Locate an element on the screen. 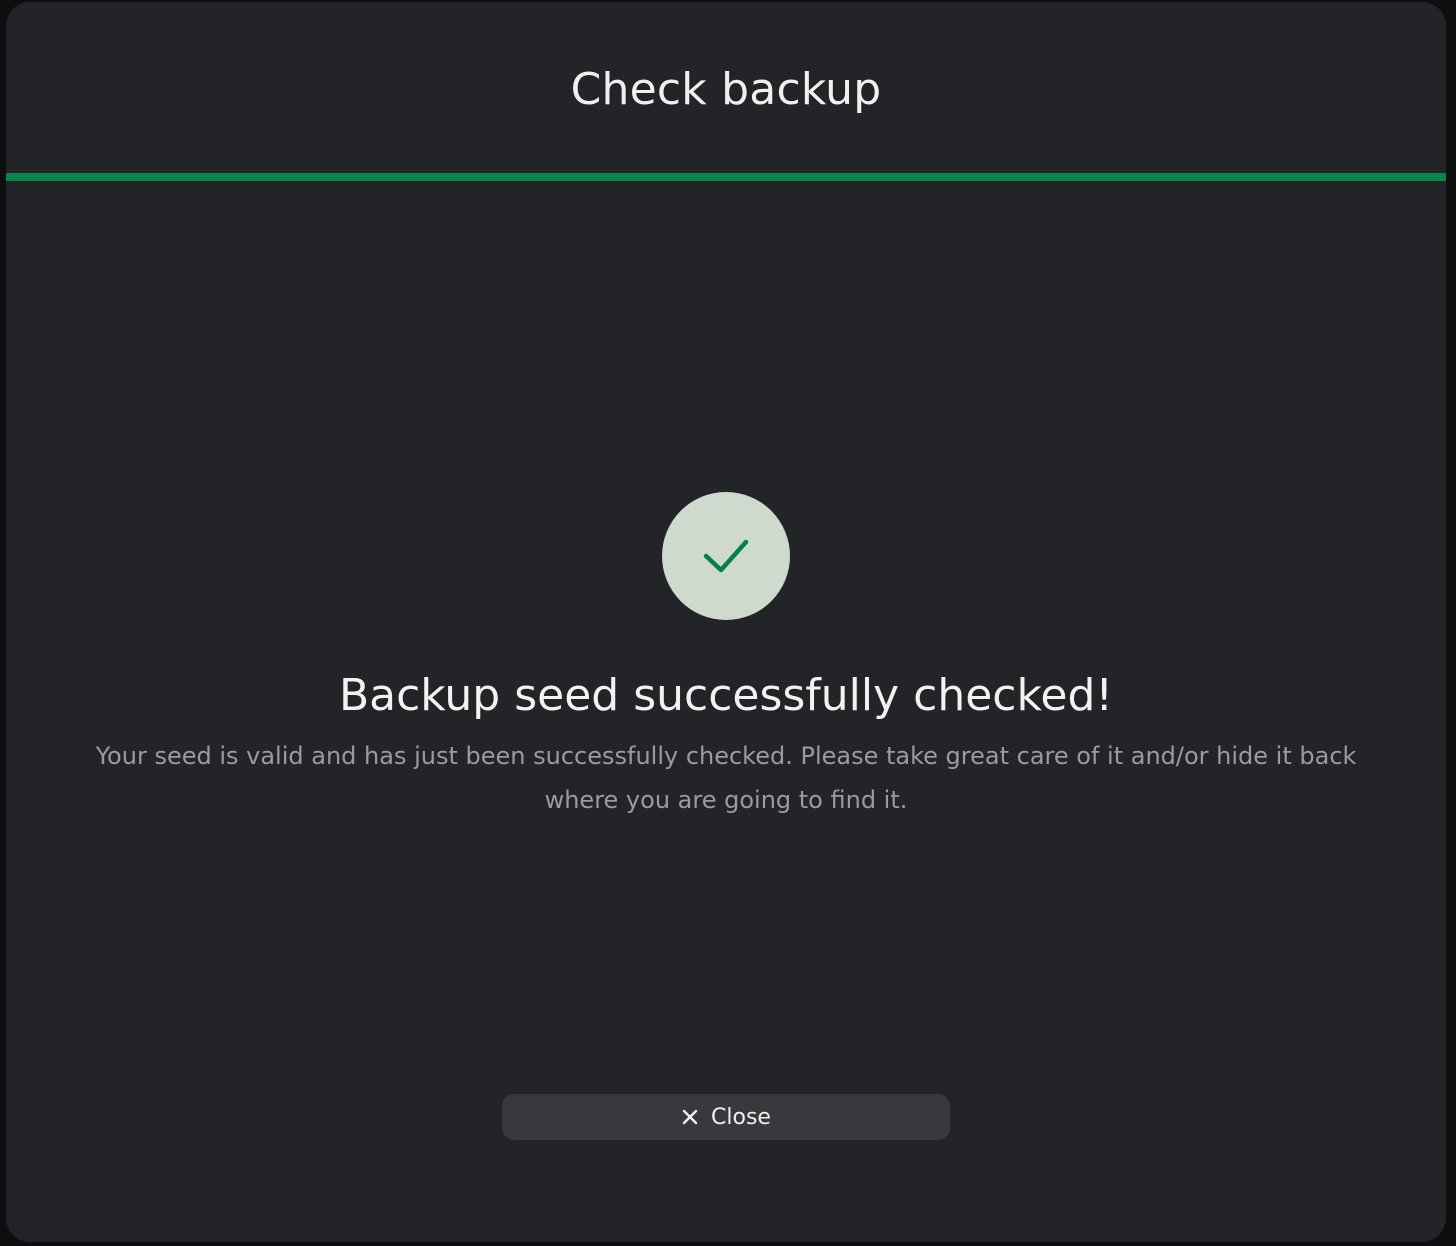 Image resolution: width=1456 pixels, height=1246 pixels. close-icon is located at coordinates (690, 1117).